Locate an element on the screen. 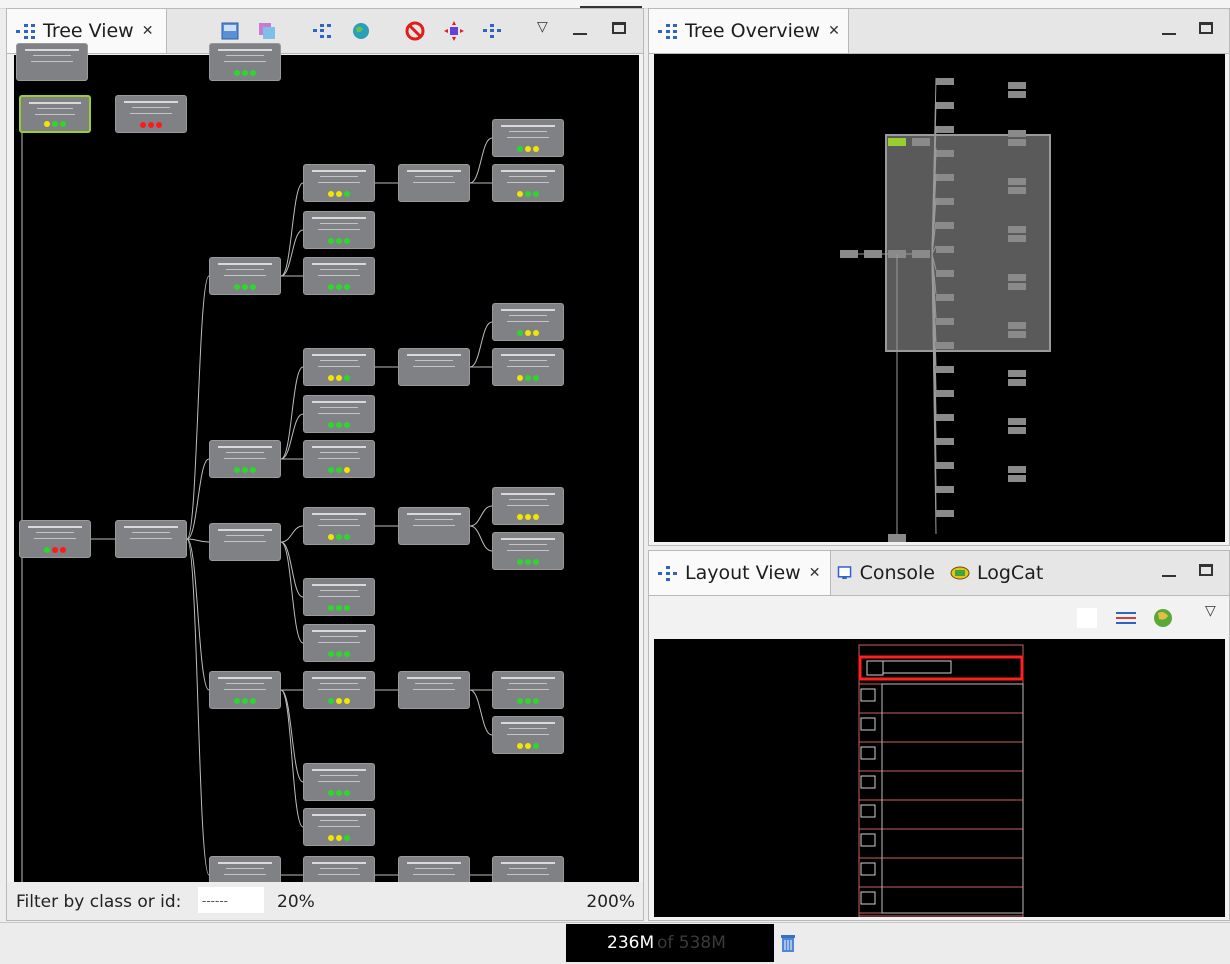  node-relative-left is located at coordinates (55, 114).